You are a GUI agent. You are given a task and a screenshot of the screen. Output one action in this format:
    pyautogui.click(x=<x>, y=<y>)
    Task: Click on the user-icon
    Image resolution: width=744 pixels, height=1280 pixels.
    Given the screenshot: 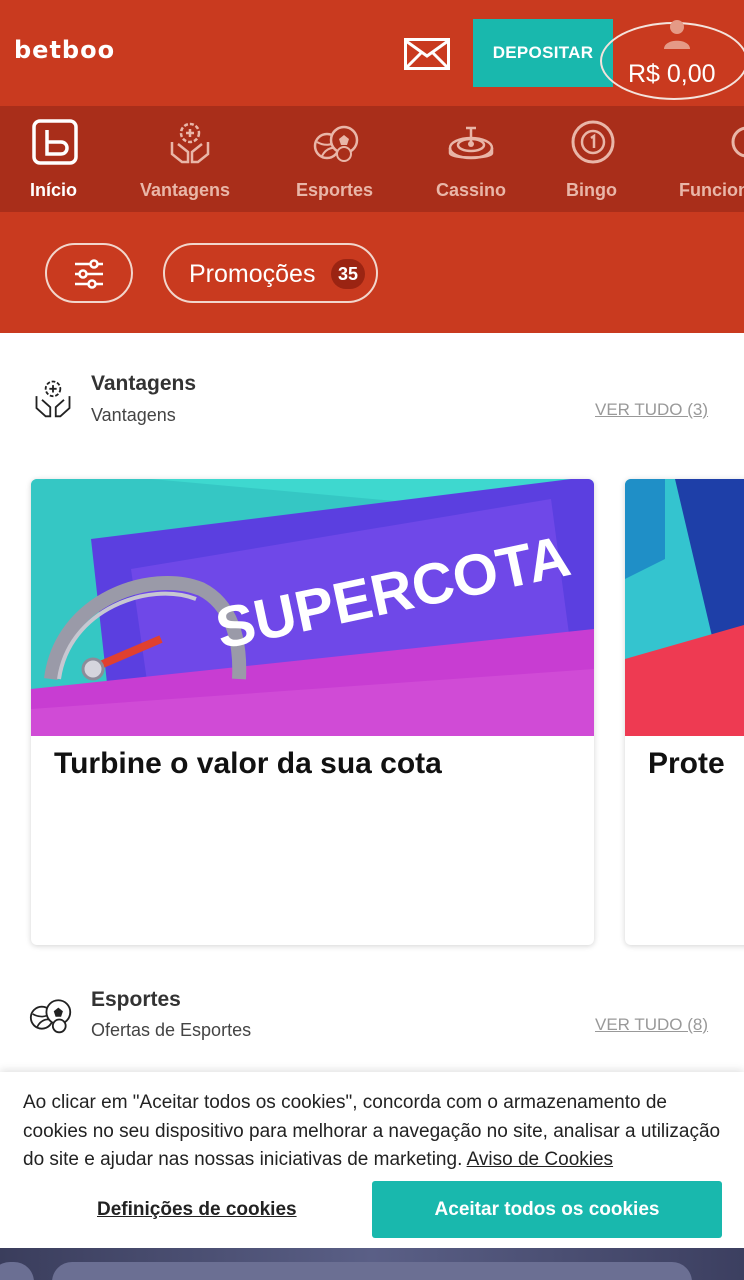 What is the action you would take?
    pyautogui.click(x=677, y=34)
    